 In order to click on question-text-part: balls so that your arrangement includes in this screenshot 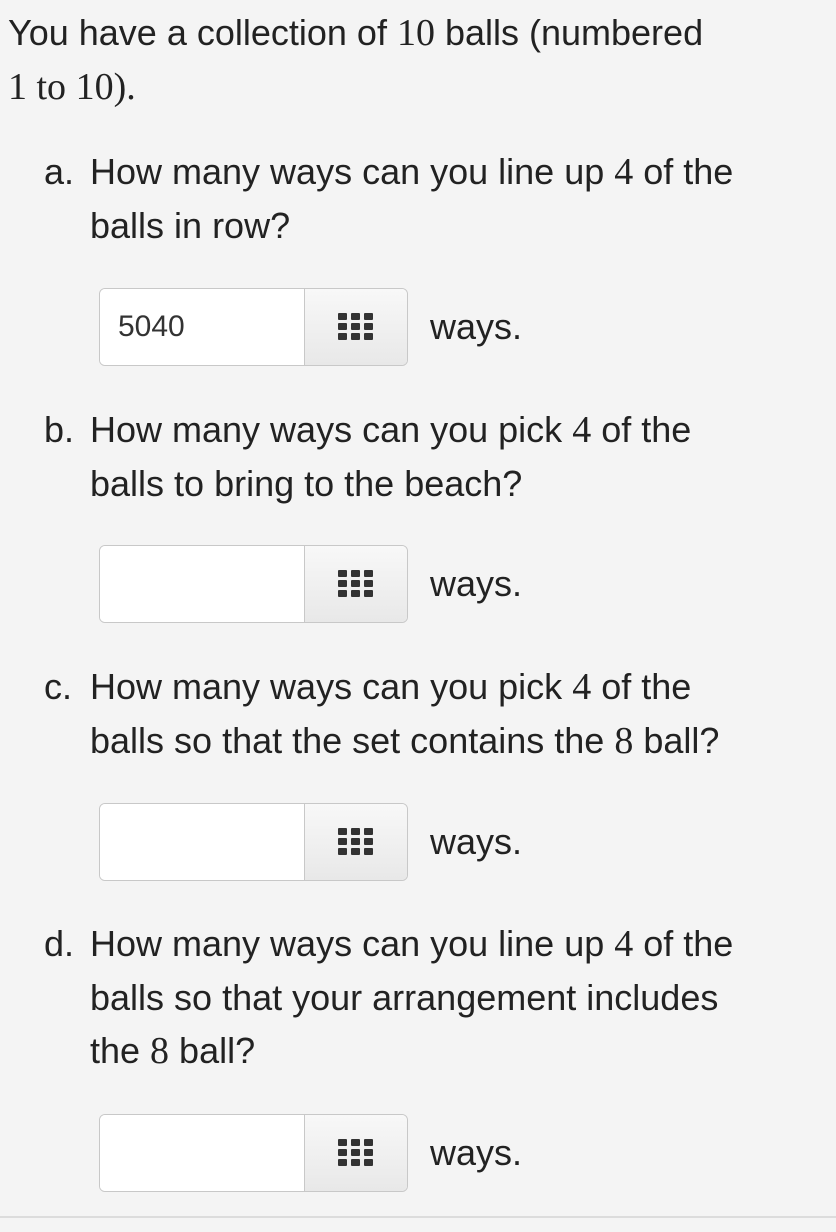, I will do `click(404, 997)`.